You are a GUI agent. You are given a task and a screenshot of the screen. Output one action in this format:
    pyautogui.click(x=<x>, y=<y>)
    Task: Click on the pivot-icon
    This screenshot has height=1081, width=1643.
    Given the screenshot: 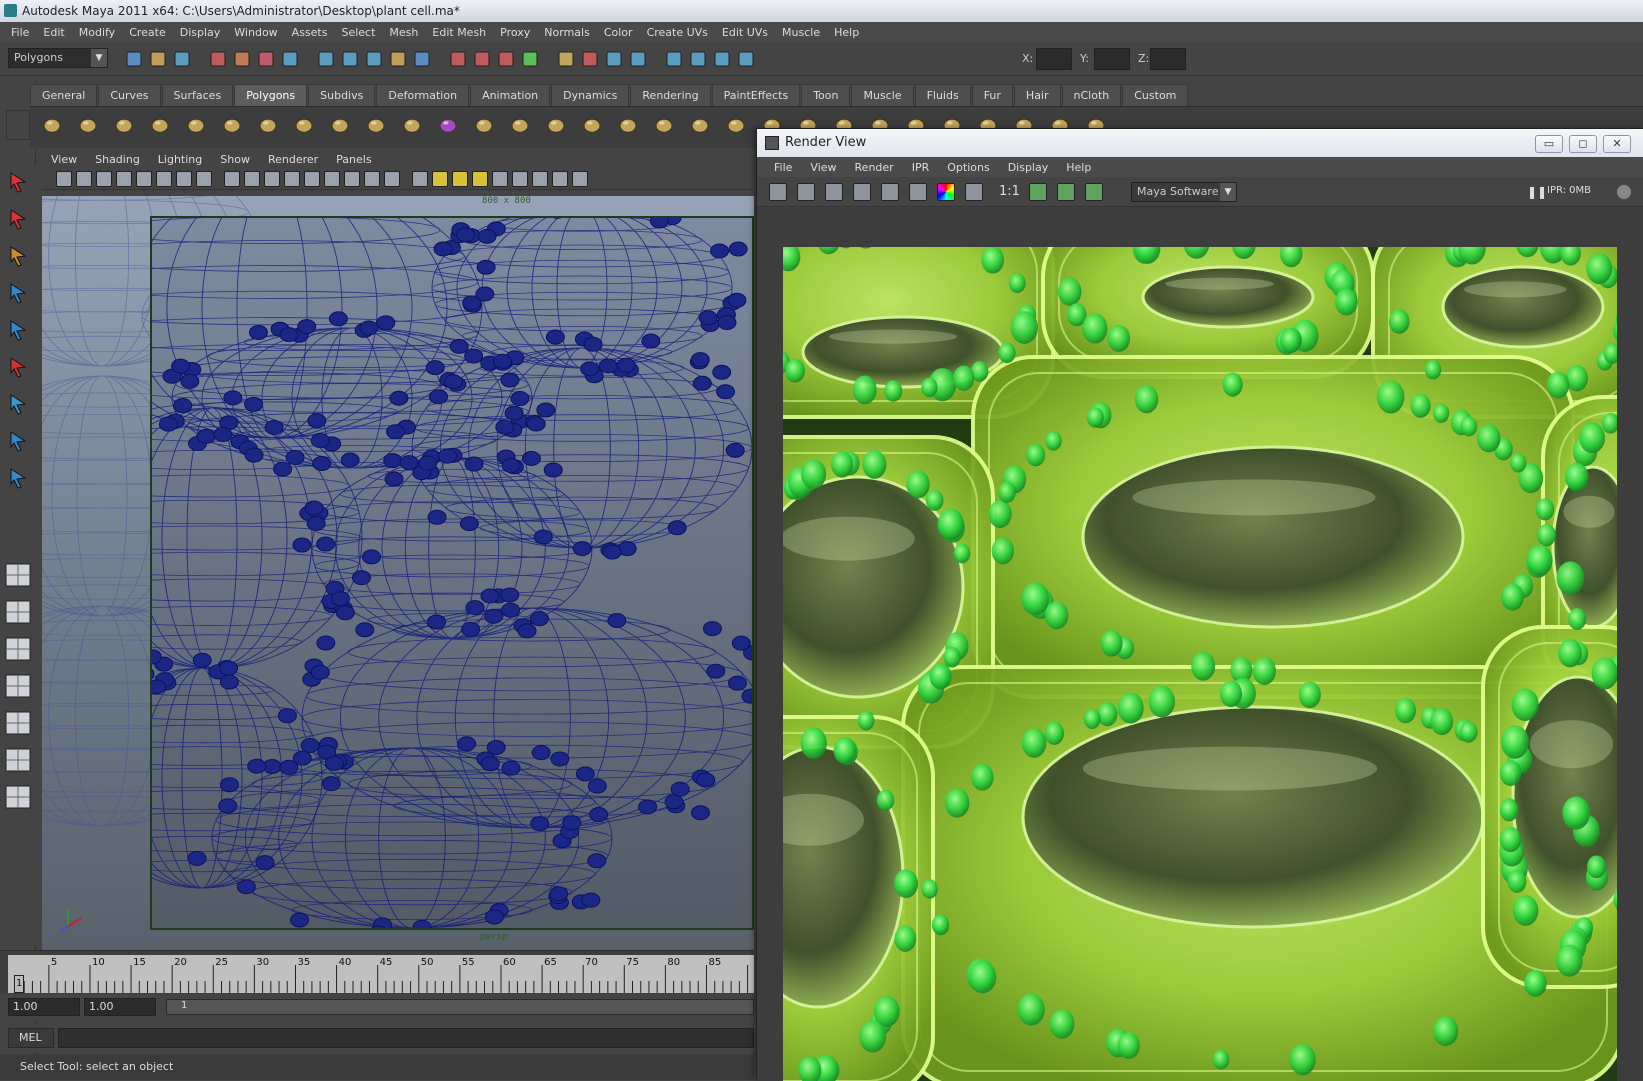 What is the action you would take?
    pyautogui.click(x=590, y=59)
    